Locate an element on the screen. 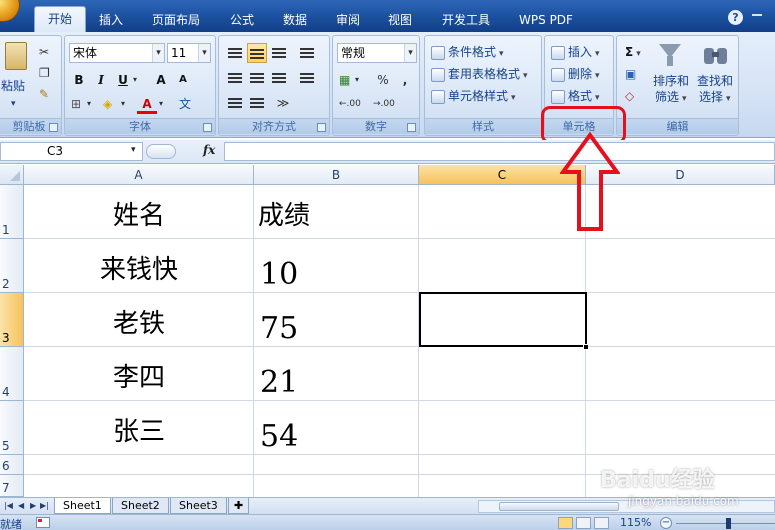 Image resolution: width=775 pixels, height=530 pixels. format-cells-button: 格式 is located at coordinates (575, 96).